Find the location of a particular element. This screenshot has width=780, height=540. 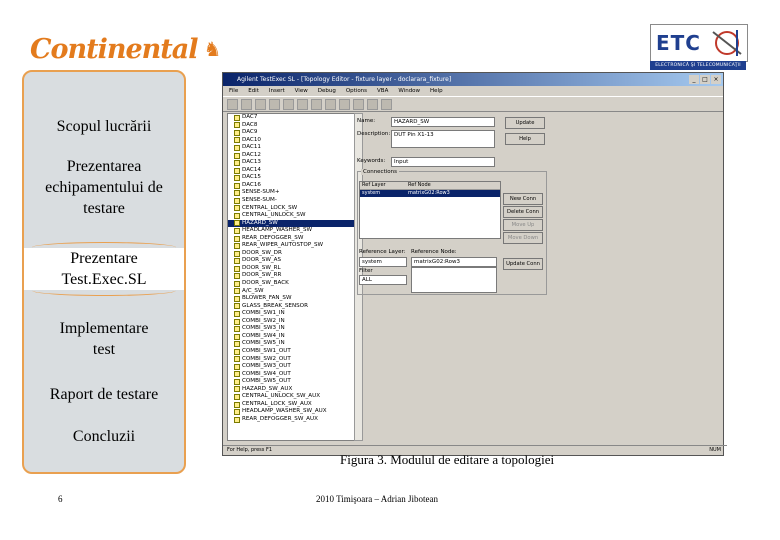

tree-item: DOOR_SW_RR is located at coordinates (291, 276).